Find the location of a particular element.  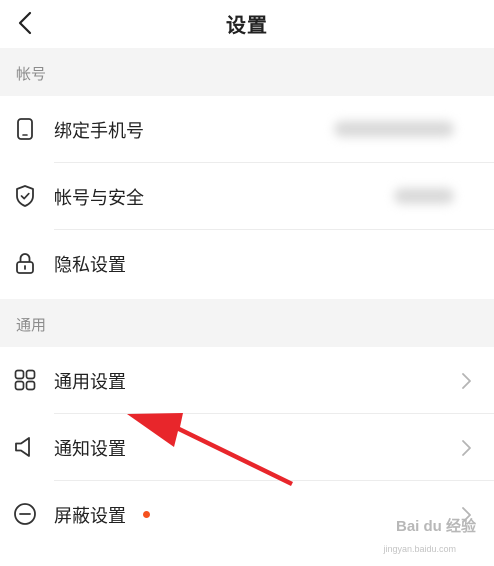

section-header-account: 帐号 is located at coordinates (247, 72).